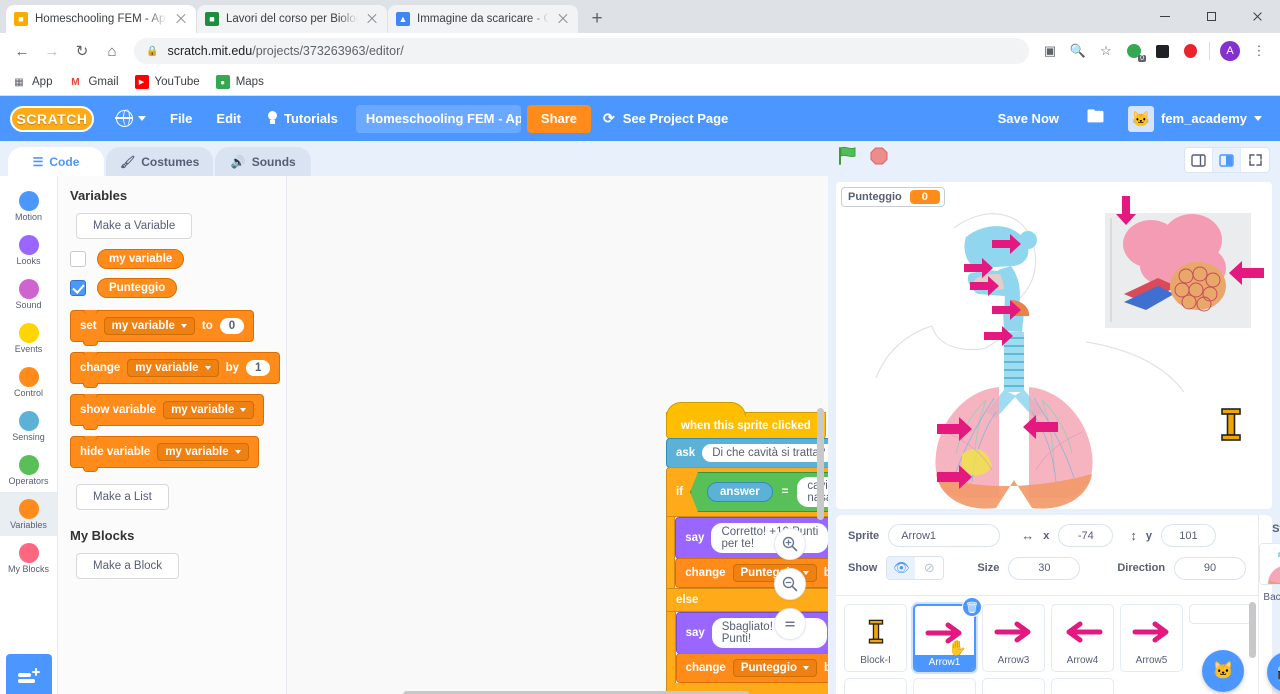  Describe the element at coordinates (1195, 118) in the screenshot. I see `account-menu: 🐱 fem_academy` at that location.